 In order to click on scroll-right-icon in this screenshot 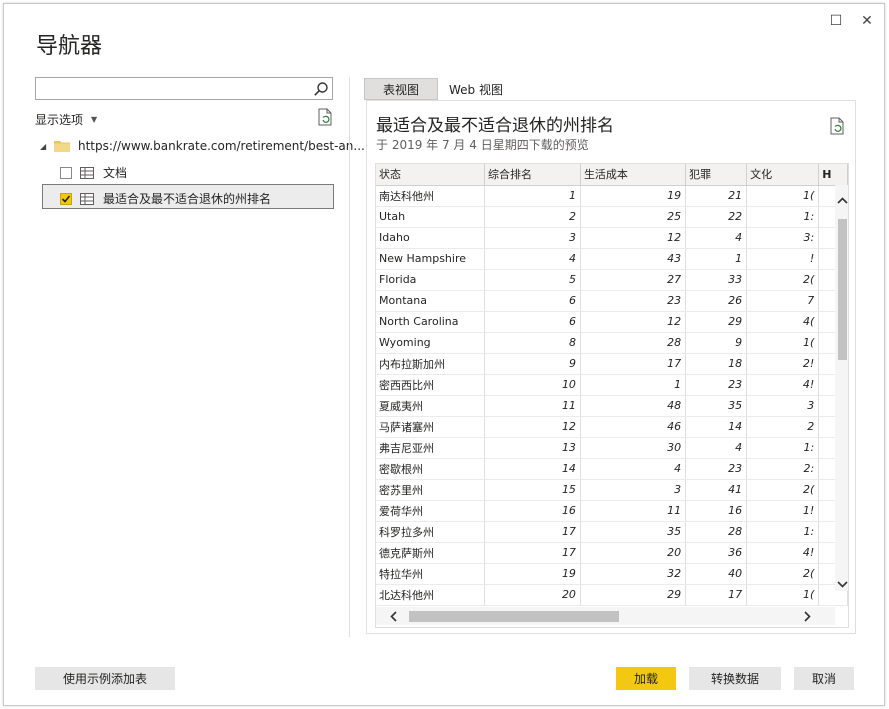, I will do `click(807, 616)`.